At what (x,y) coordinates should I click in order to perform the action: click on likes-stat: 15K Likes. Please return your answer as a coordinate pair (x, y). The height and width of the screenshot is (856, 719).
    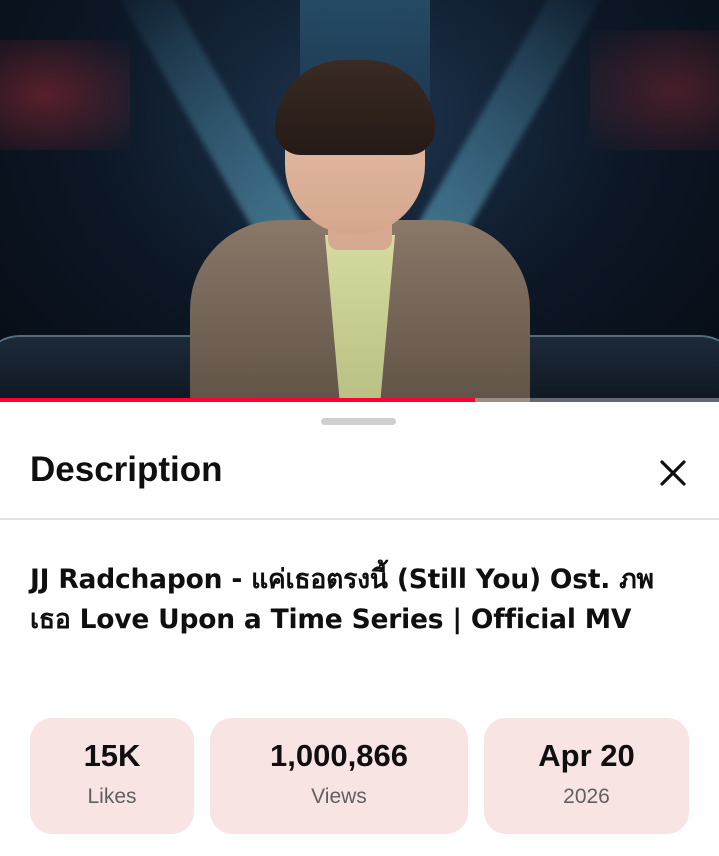
    Looking at the image, I should click on (112, 776).